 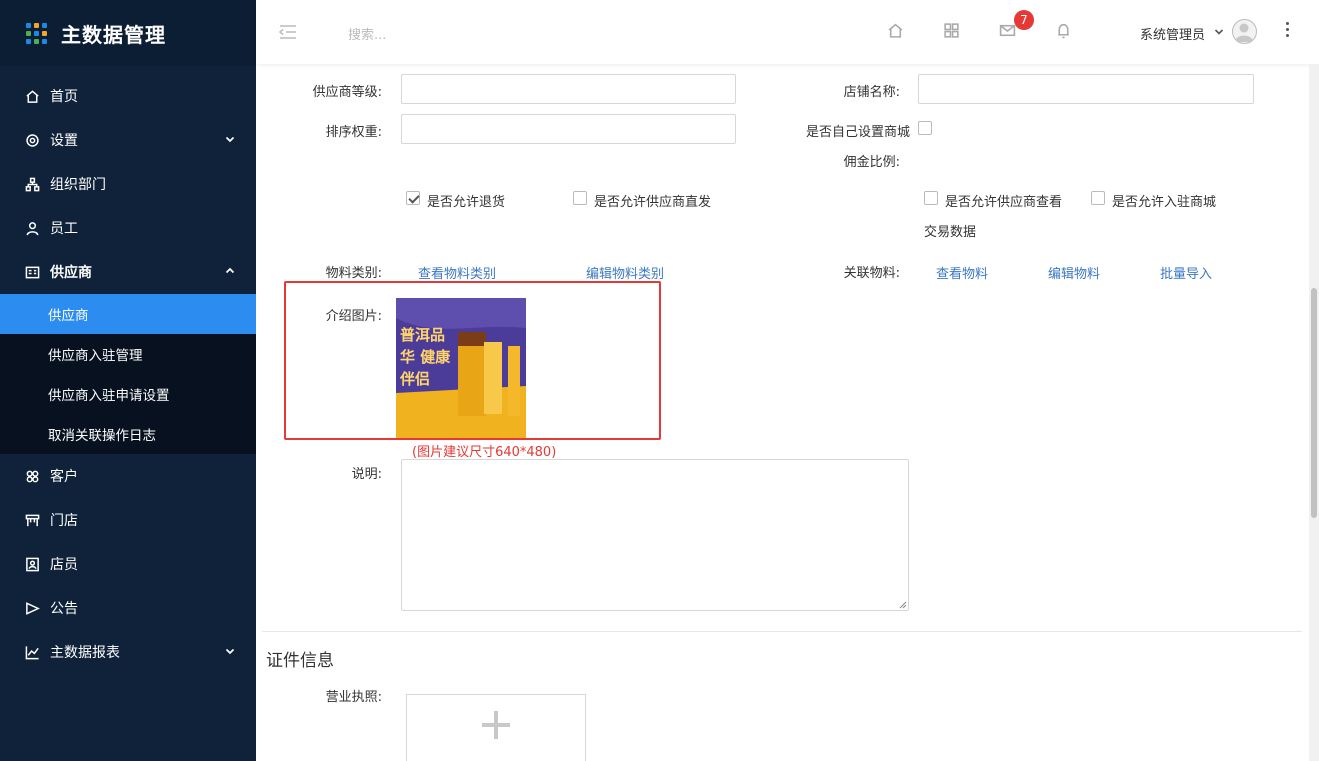 I want to click on top-header: 搜索... 7 系统管理员, so click(x=787, y=32).